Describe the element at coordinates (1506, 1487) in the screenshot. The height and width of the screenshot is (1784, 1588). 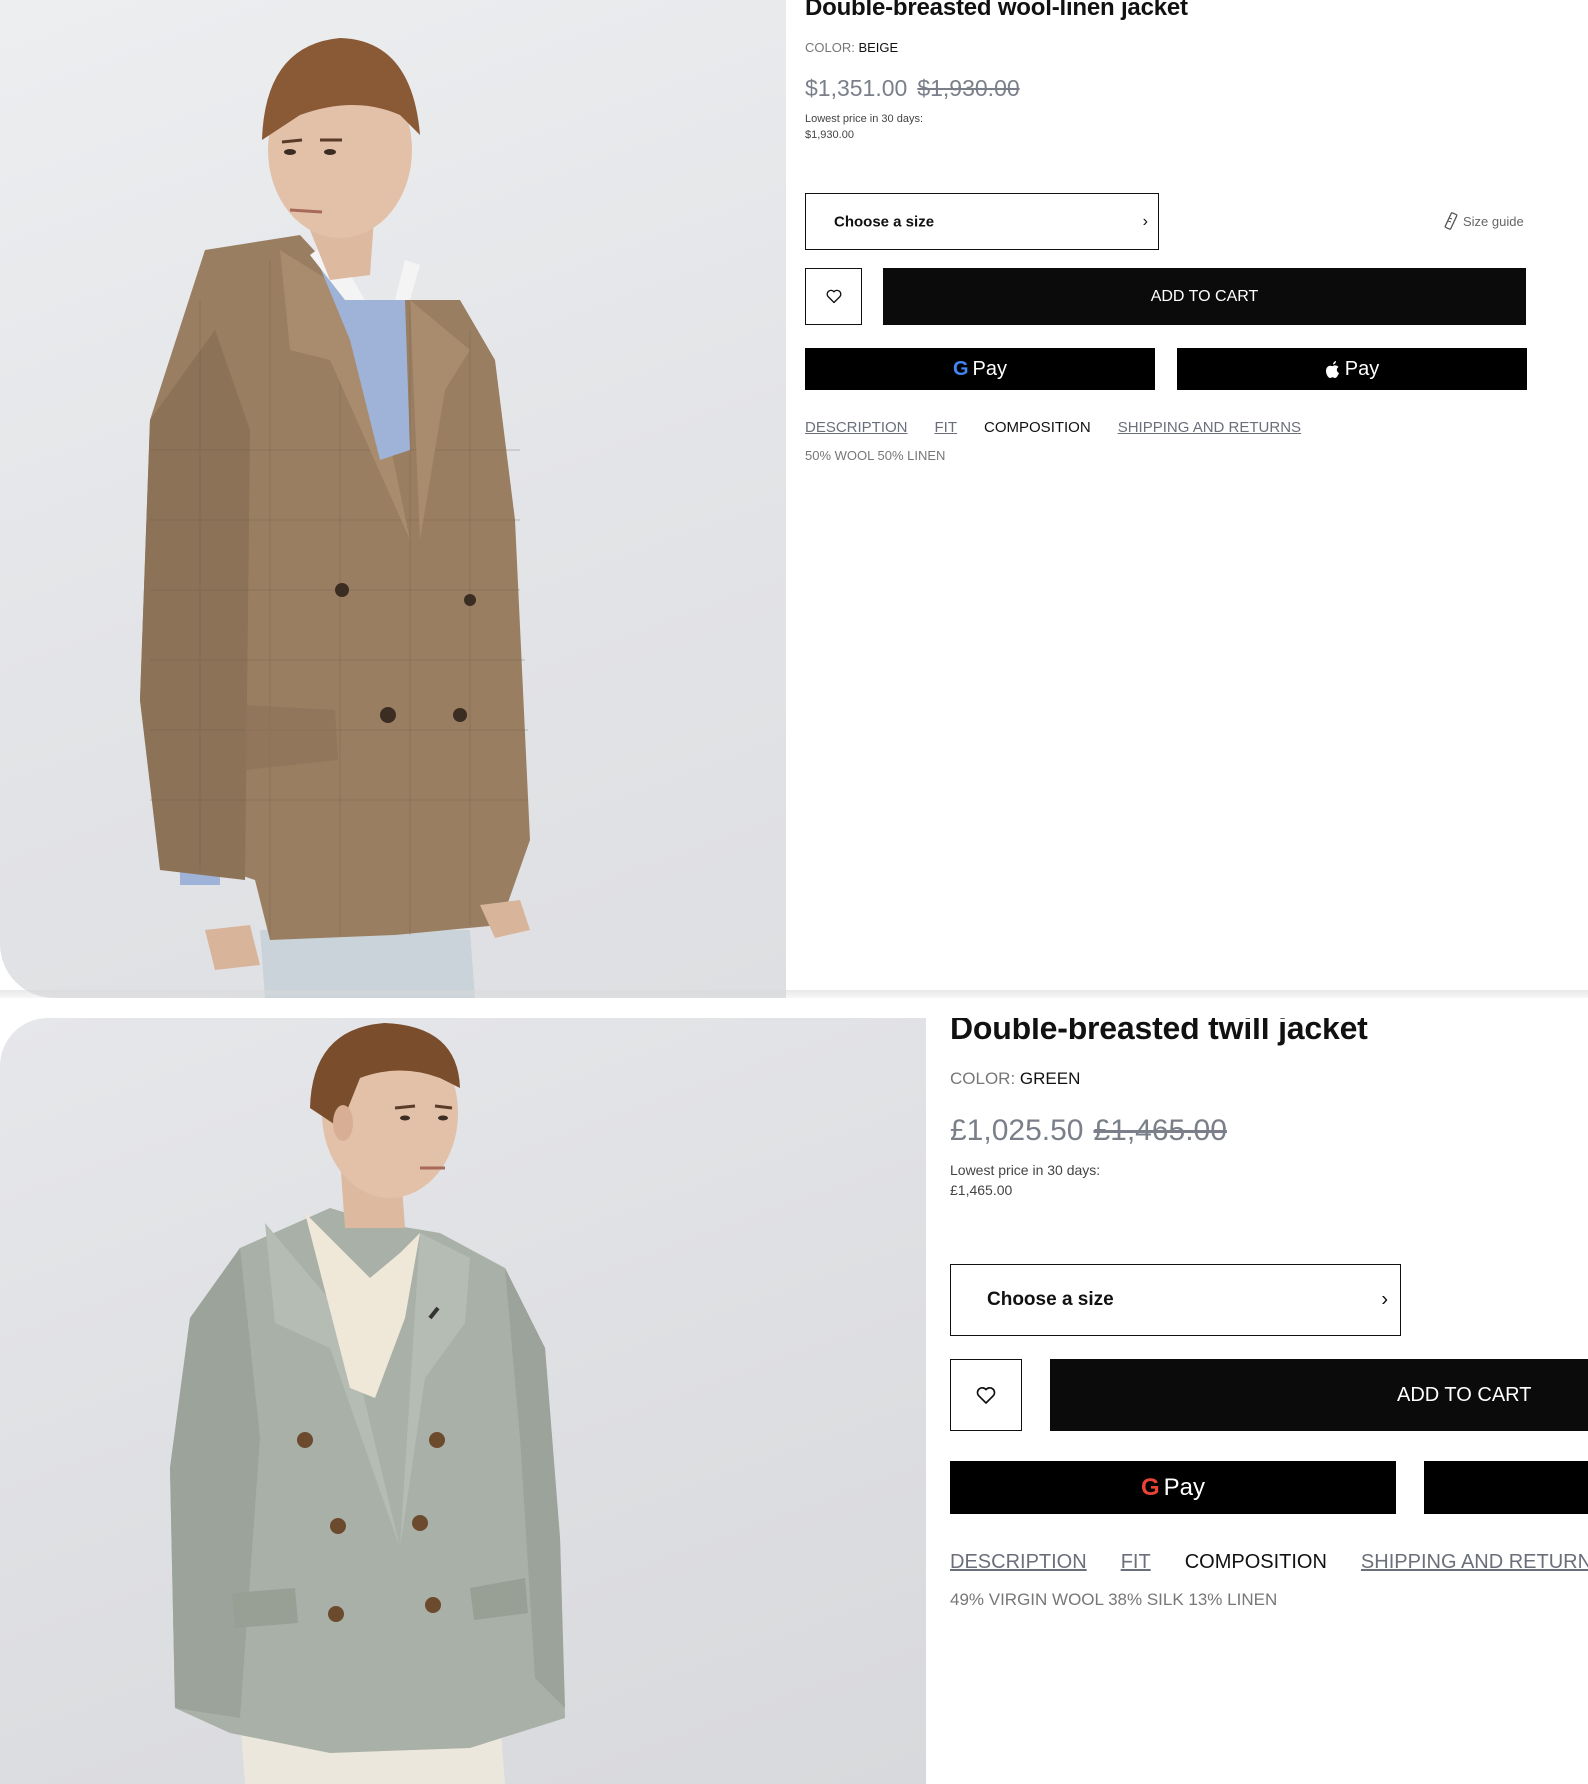
I see `apple-pay-button` at that location.